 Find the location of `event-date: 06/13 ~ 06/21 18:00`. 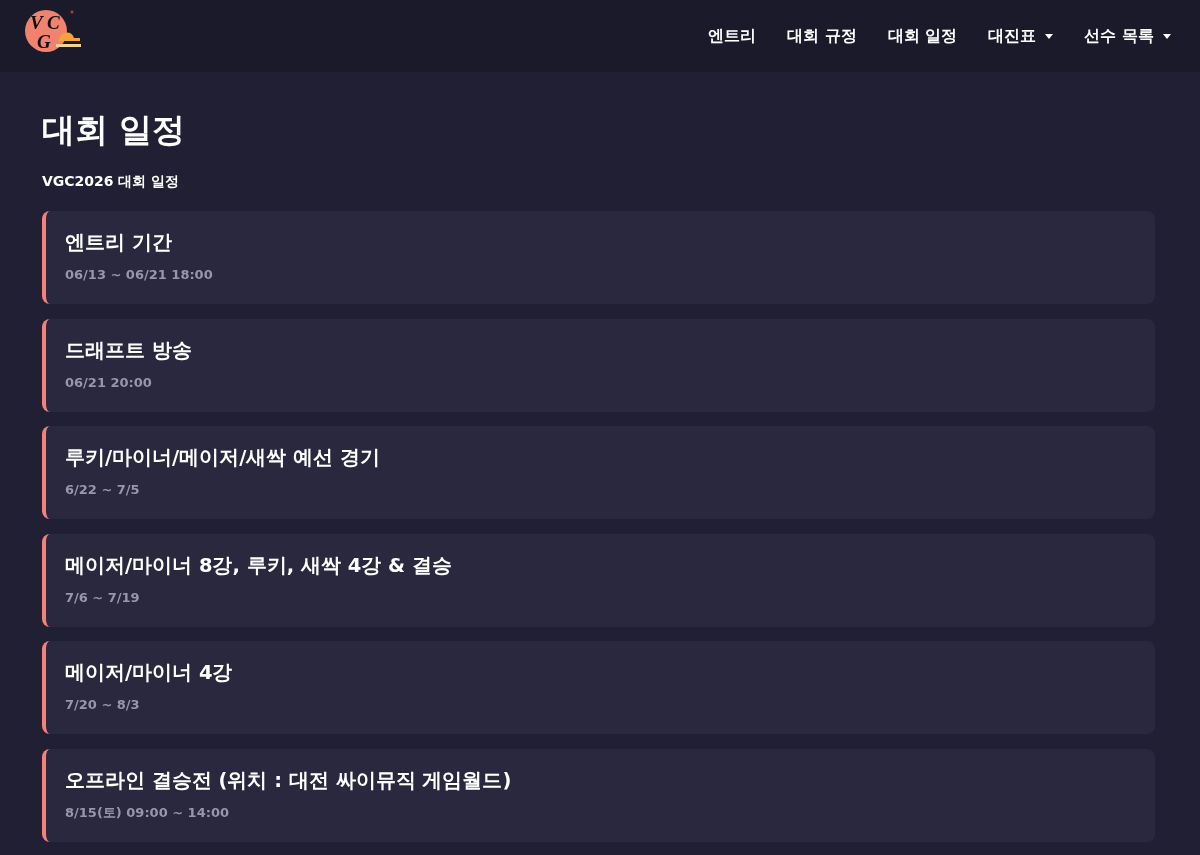

event-date: 06/13 ~ 06/21 18:00 is located at coordinates (139, 275).